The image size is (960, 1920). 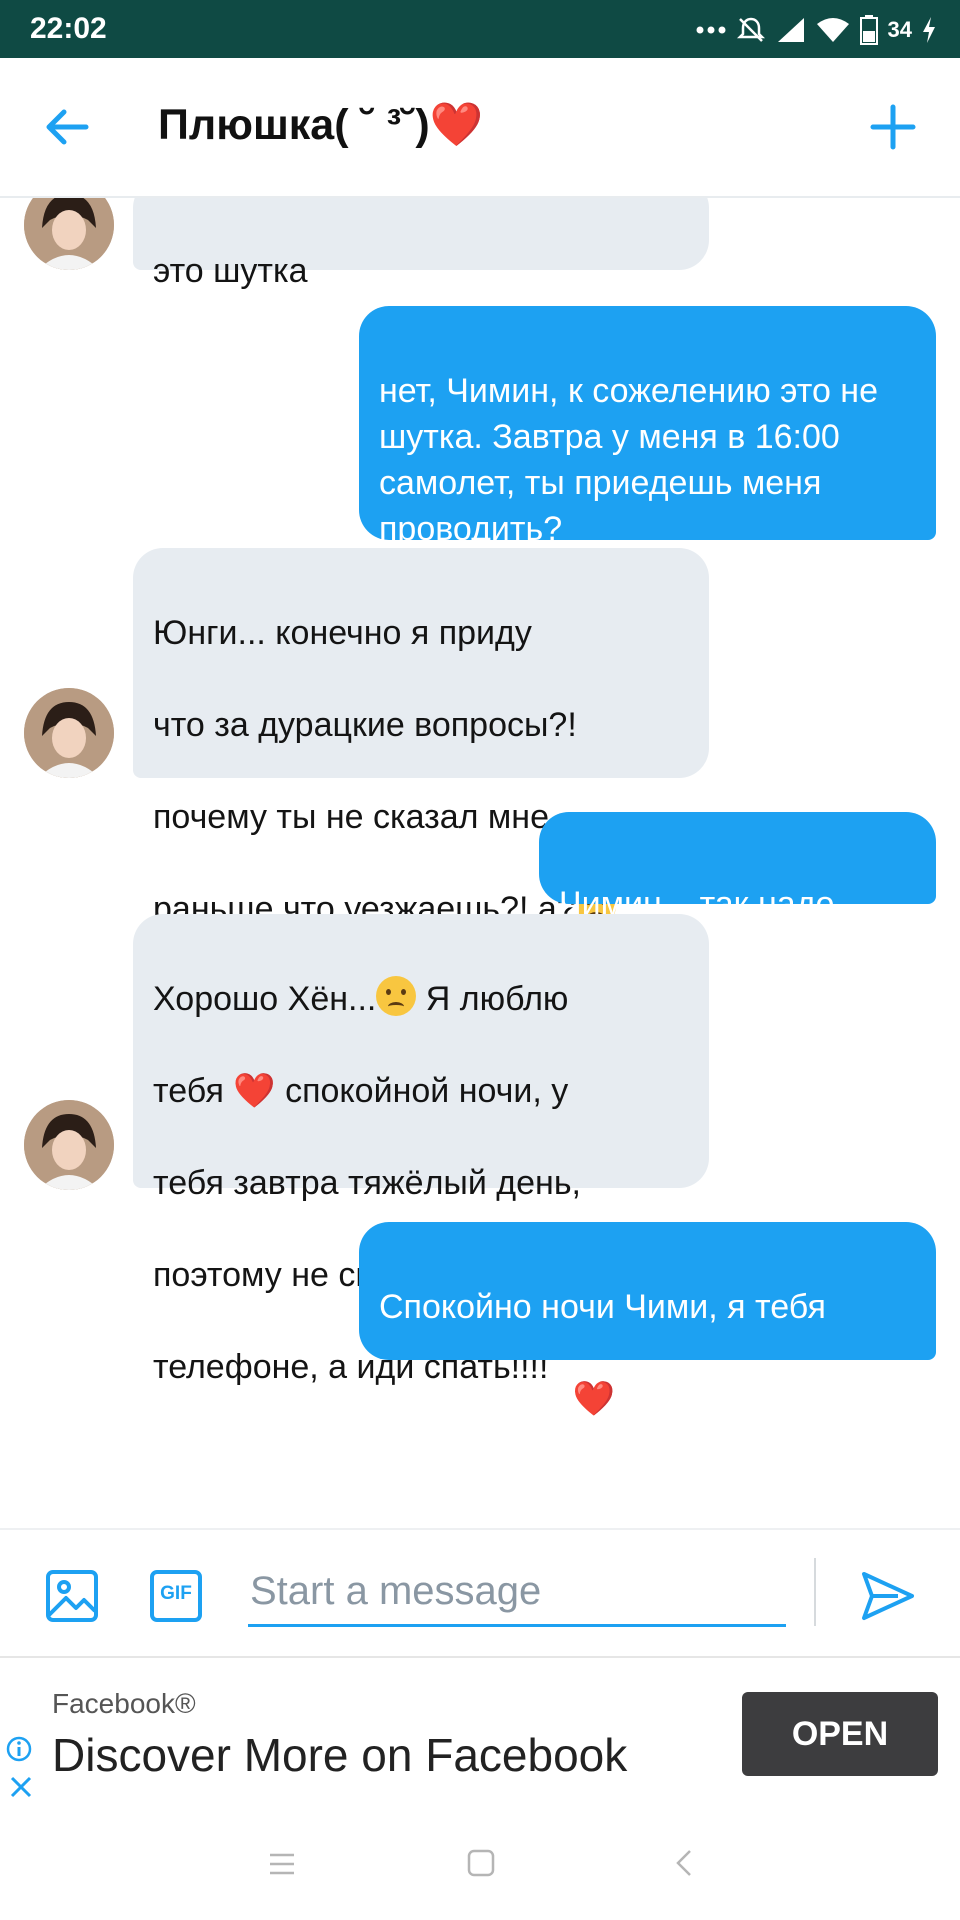 I want to click on menu-icon, so click(x=282, y=1864).